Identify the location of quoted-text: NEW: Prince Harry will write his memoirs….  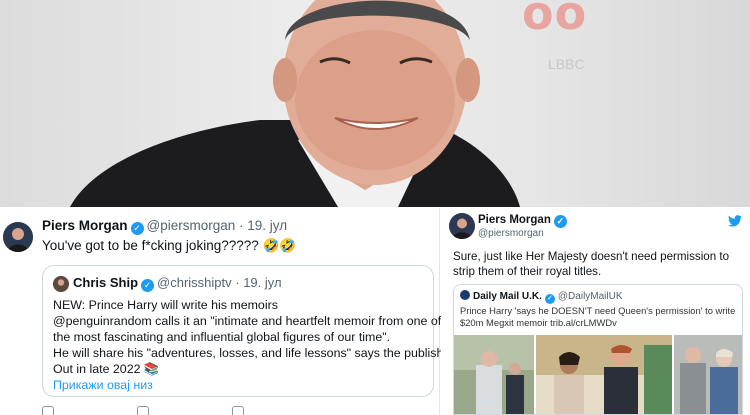
(255, 345).